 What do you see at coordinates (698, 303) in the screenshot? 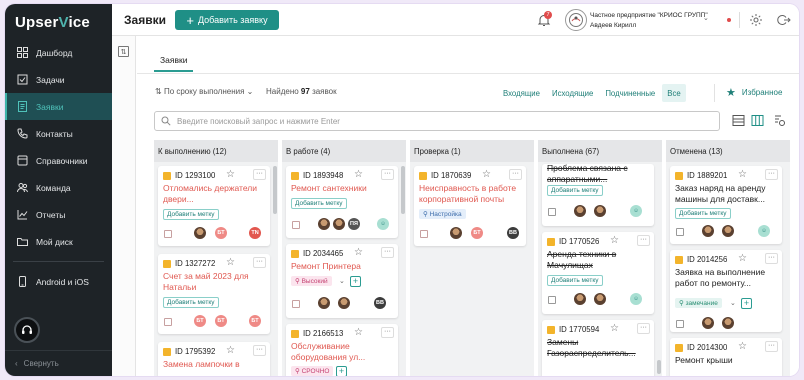
I see `priority-badge: ⚲ замечание` at bounding box center [698, 303].